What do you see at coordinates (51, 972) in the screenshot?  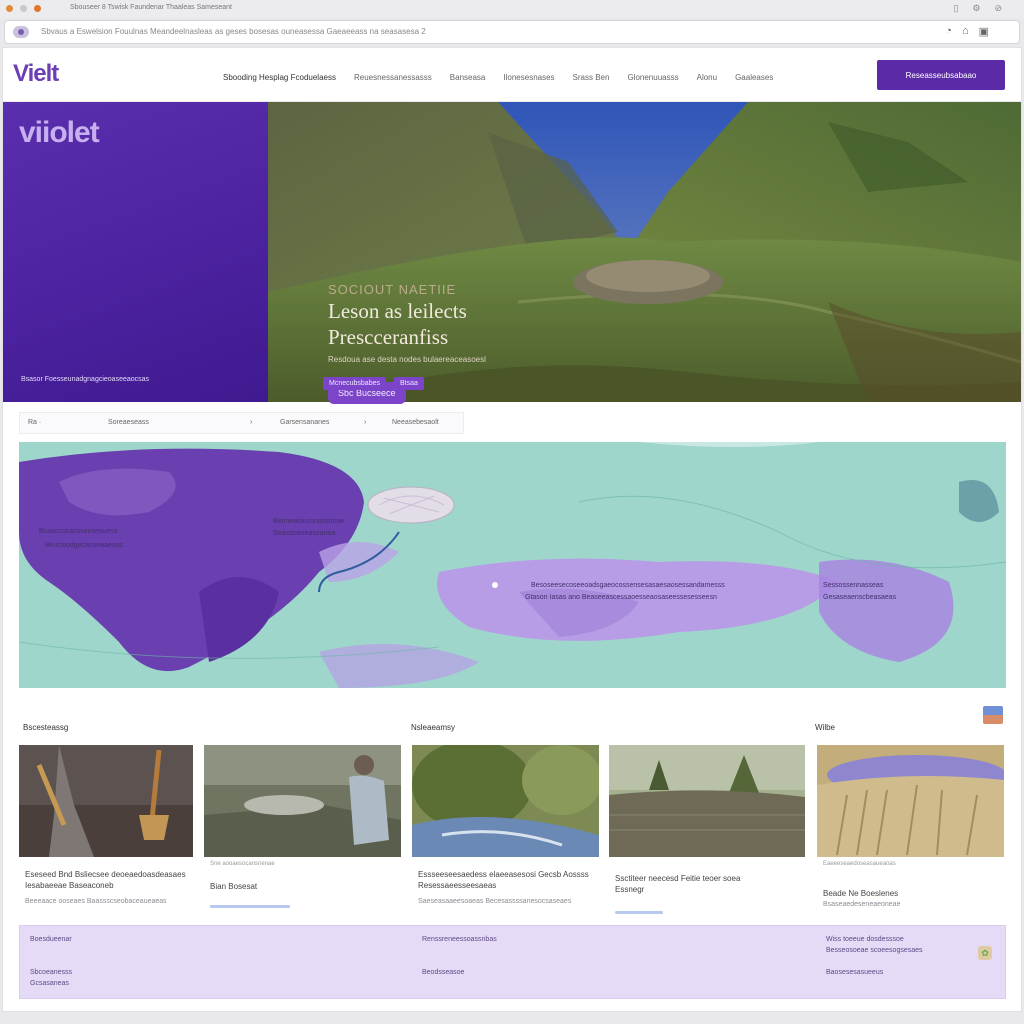 I see `footer-col1-link-1: Sbcoeanesss` at bounding box center [51, 972].